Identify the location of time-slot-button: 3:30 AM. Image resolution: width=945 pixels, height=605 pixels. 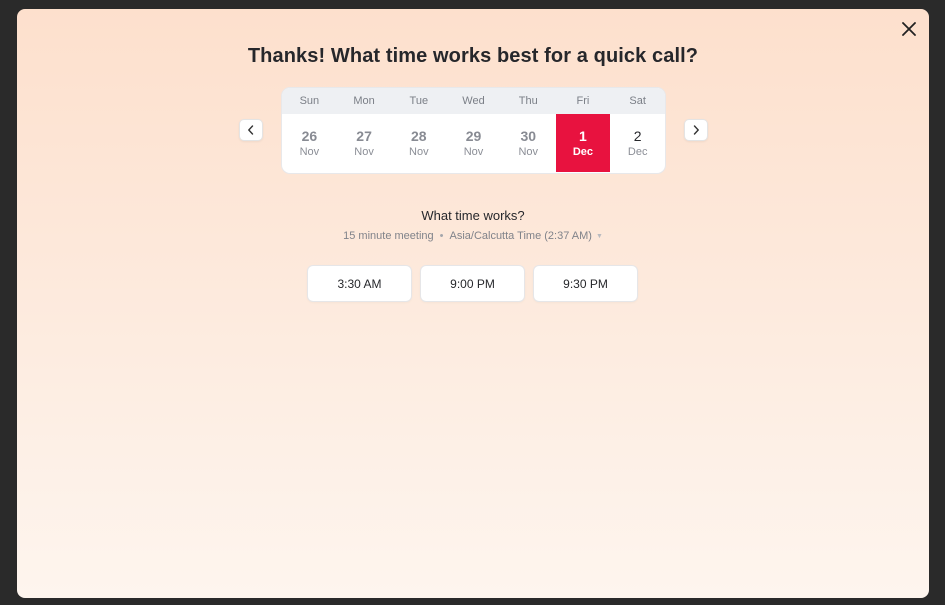
(359, 283).